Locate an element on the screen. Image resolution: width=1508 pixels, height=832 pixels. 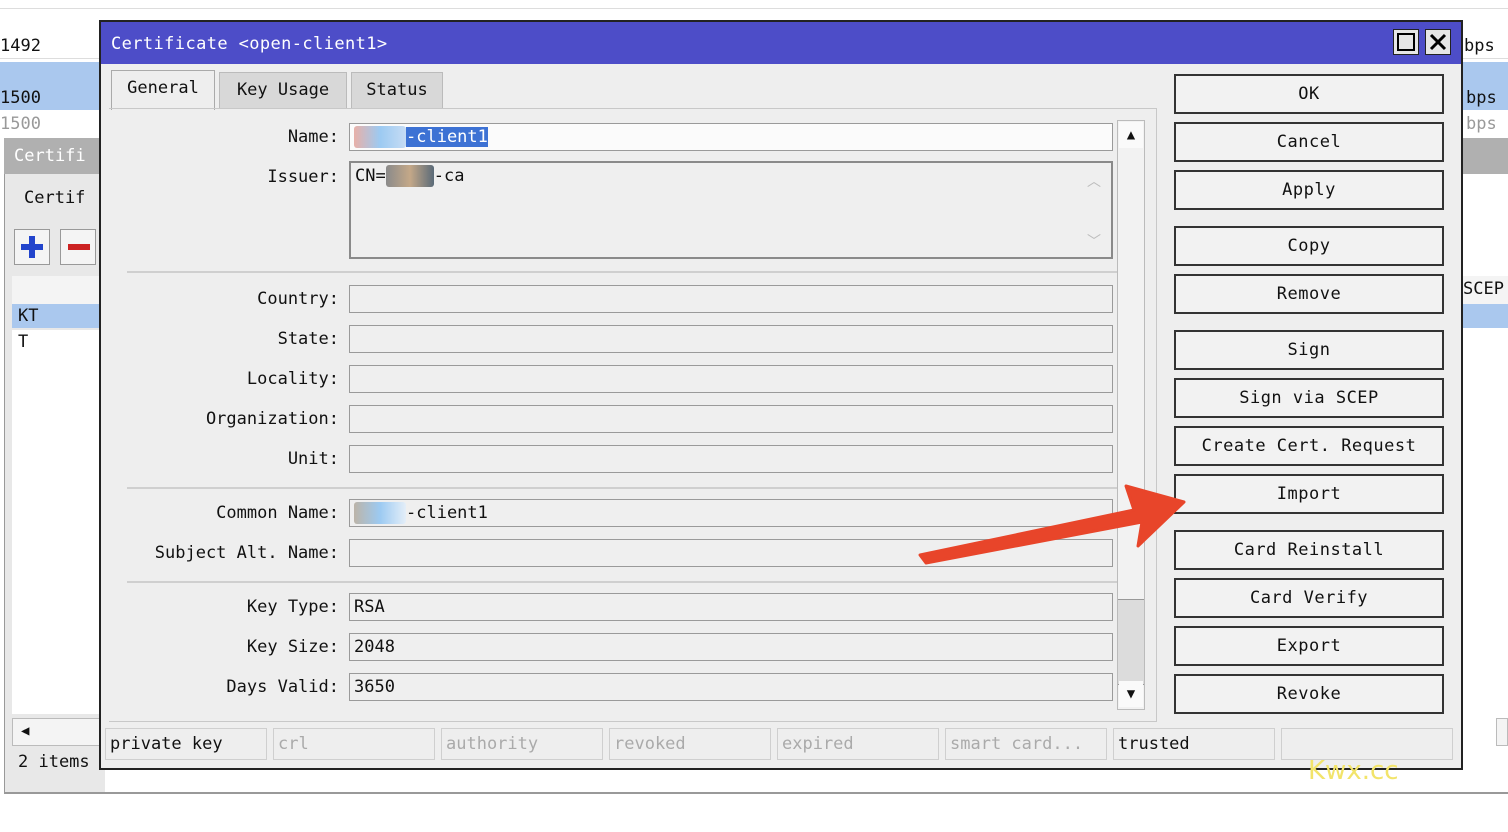
annotation-arrow is located at coordinates (1052, 524).